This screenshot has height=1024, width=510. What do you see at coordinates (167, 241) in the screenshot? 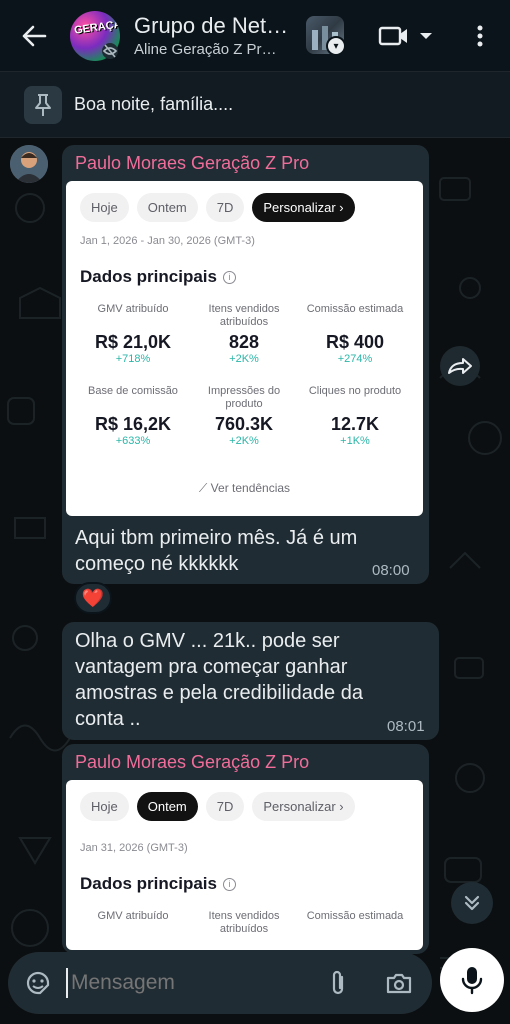
I see `date-range: Jan 1, 2026 - Jan 30, 2026 (GMT-3)` at bounding box center [167, 241].